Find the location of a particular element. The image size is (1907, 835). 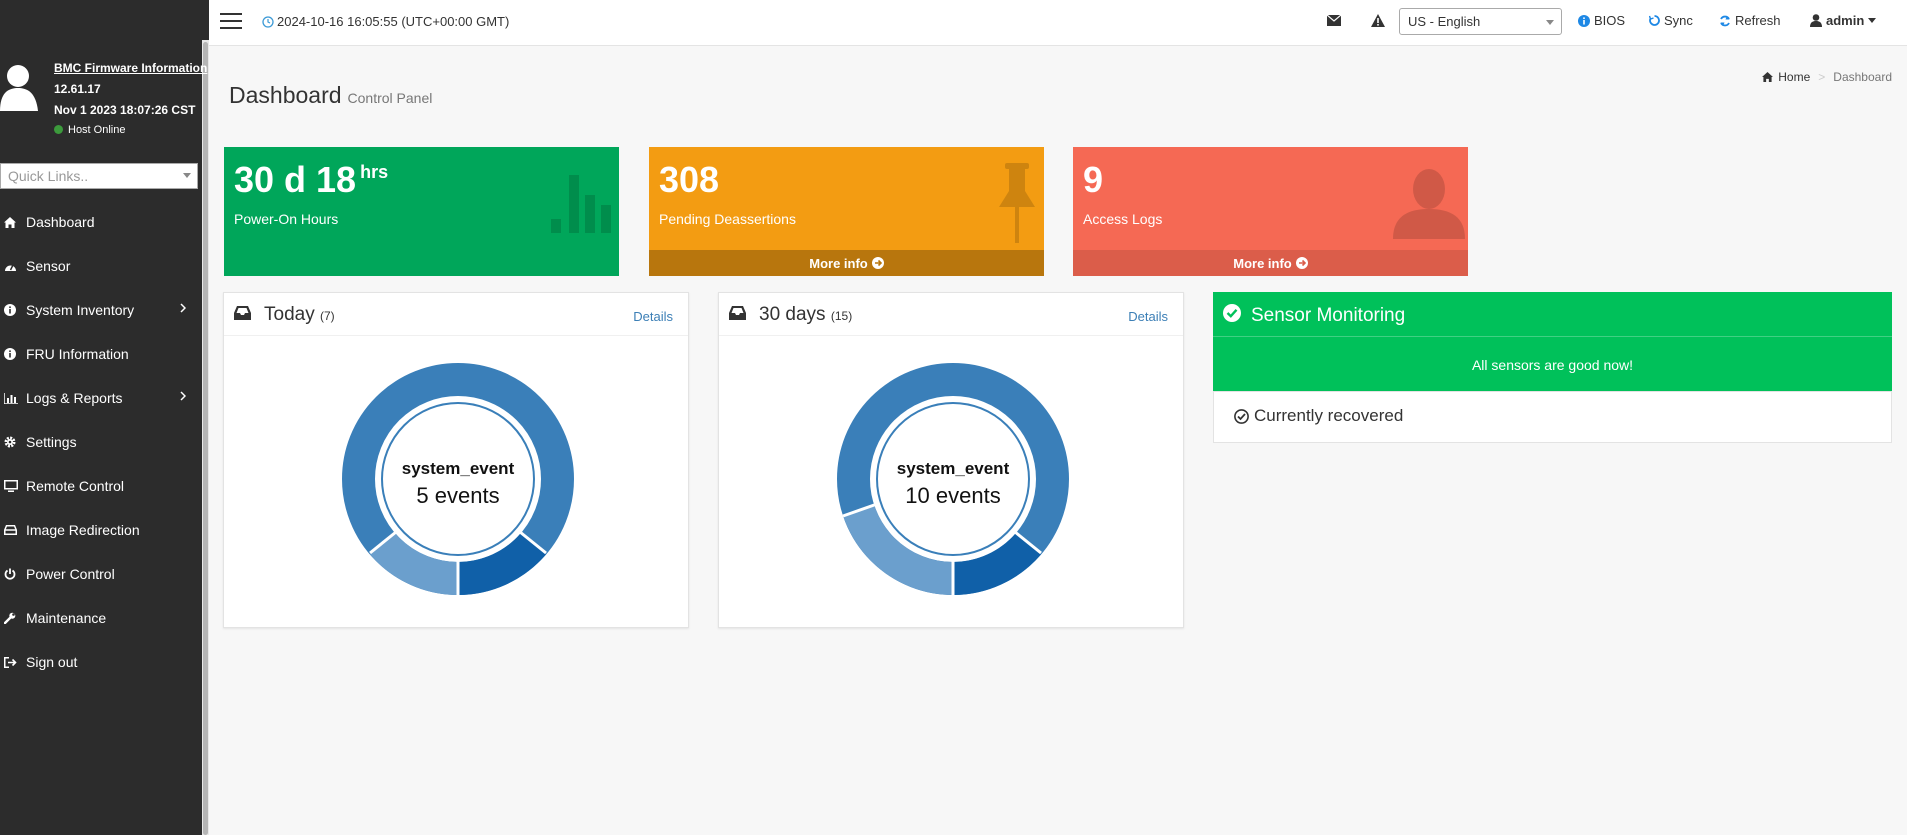

sign-out-icon is located at coordinates (13, 662).